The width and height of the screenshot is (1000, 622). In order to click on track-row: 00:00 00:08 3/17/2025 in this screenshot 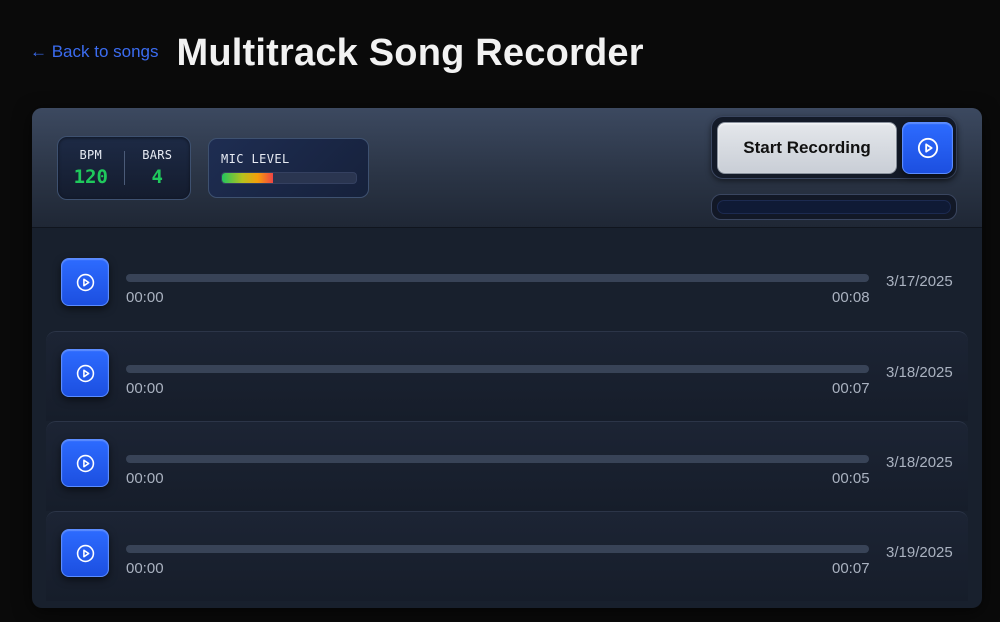, I will do `click(507, 286)`.